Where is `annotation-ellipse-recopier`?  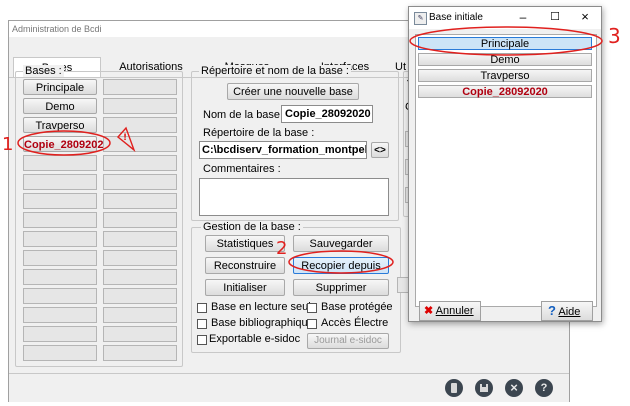 annotation-ellipse-recopier is located at coordinates (341, 262).